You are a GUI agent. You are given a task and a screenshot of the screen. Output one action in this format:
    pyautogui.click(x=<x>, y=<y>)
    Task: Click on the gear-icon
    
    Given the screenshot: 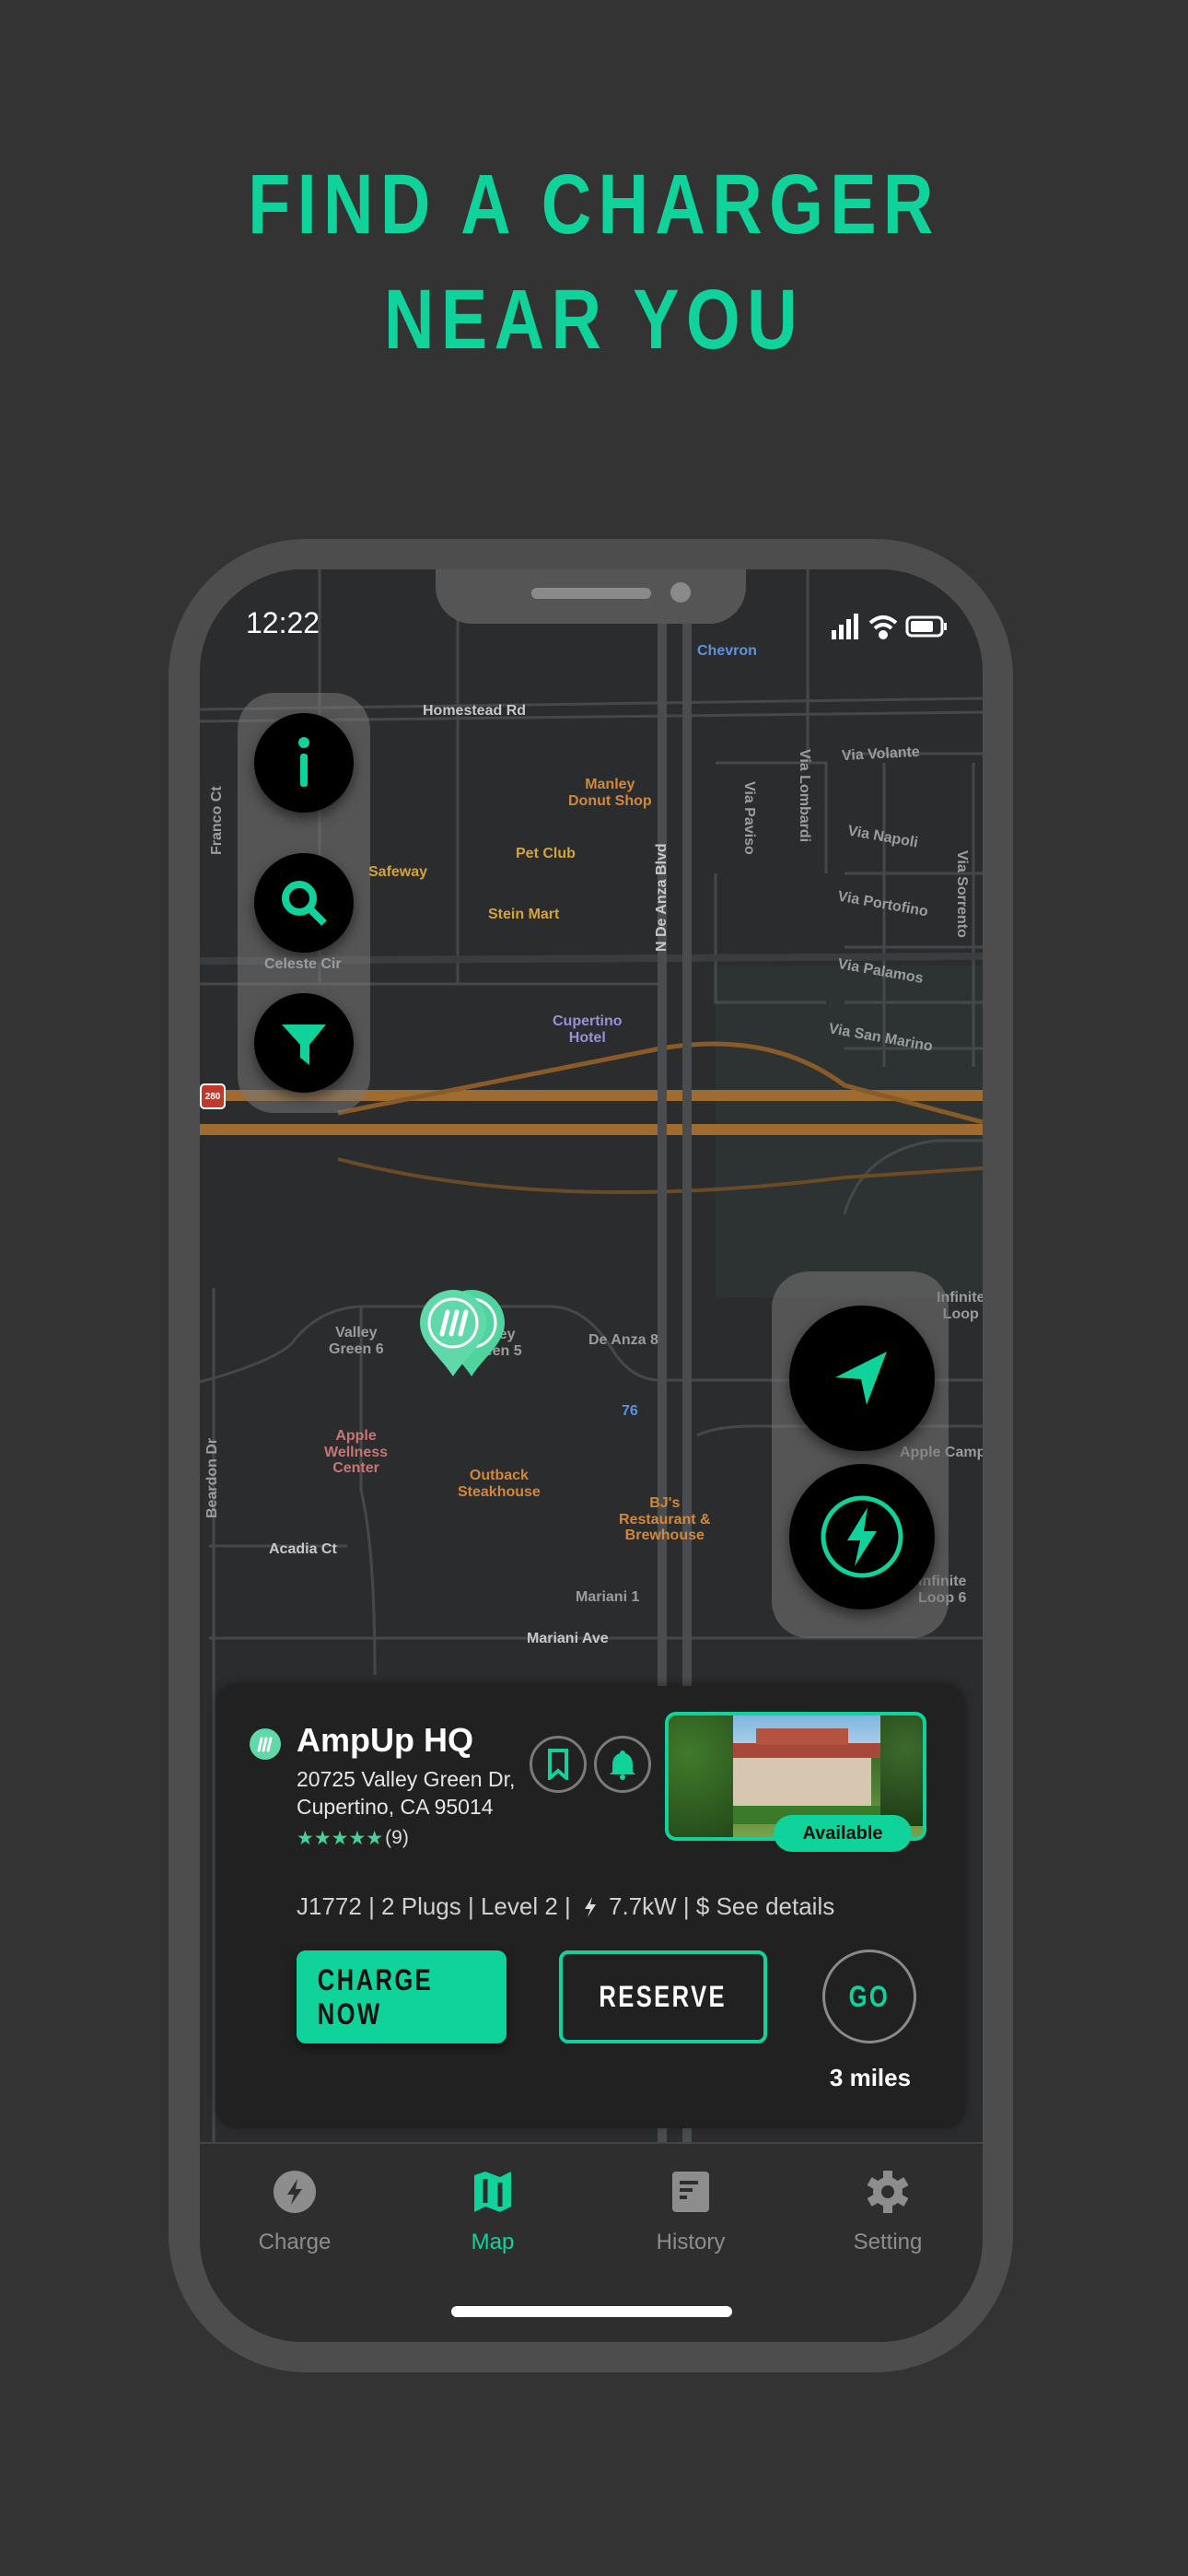 What is the action you would take?
    pyautogui.click(x=888, y=2192)
    